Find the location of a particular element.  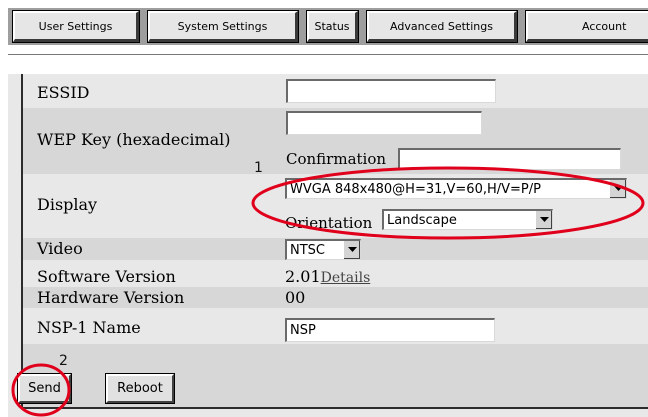

display-mode-select: WVGA 848x480@H=31,V=60,H/V=P/P is located at coordinates (456, 188).